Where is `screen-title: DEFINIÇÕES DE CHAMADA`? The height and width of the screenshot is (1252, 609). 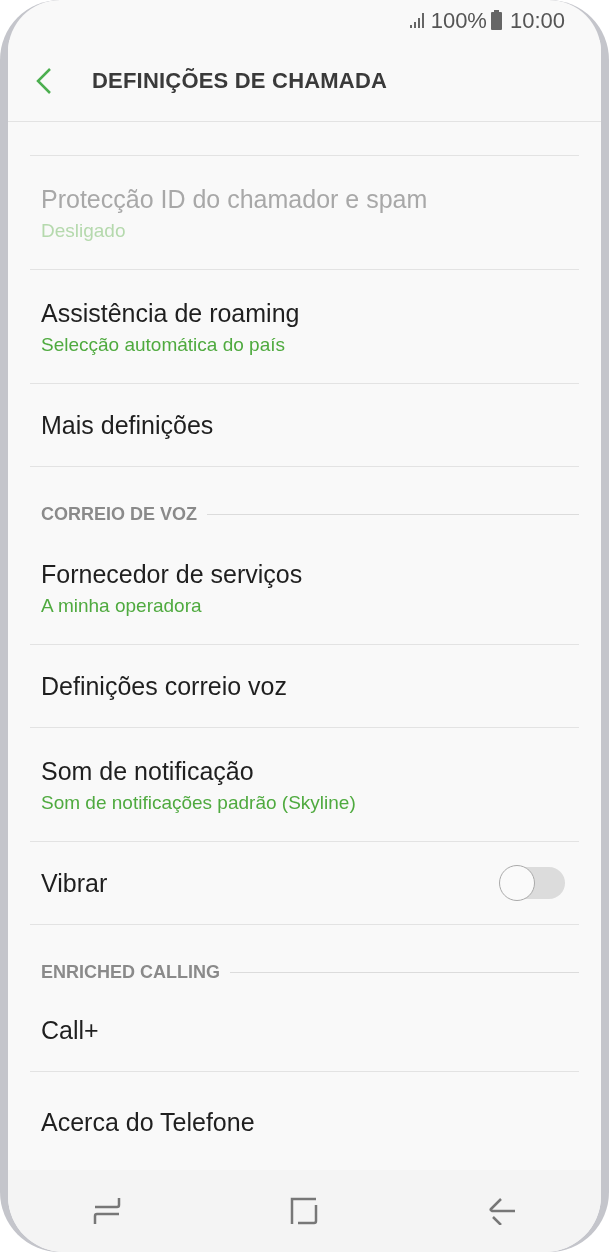
screen-title: DEFINIÇÕES DE CHAMADA is located at coordinates (240, 81).